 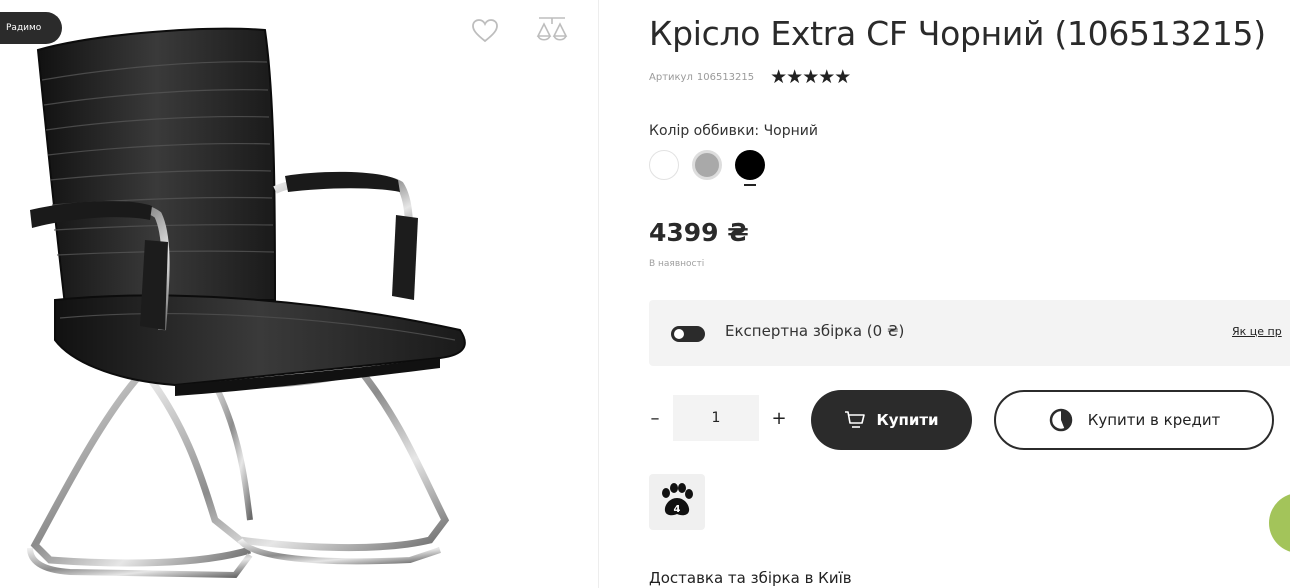 I want to click on sku-row: Артикул 106513215 ★★★★★, so click(x=750, y=77).